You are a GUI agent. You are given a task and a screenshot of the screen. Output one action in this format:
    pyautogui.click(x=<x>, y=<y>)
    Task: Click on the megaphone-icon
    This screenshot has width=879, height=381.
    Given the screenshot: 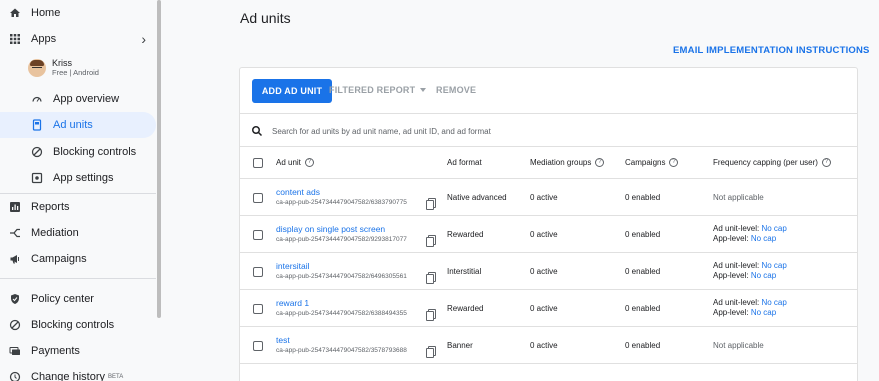 What is the action you would take?
    pyautogui.click(x=15, y=259)
    